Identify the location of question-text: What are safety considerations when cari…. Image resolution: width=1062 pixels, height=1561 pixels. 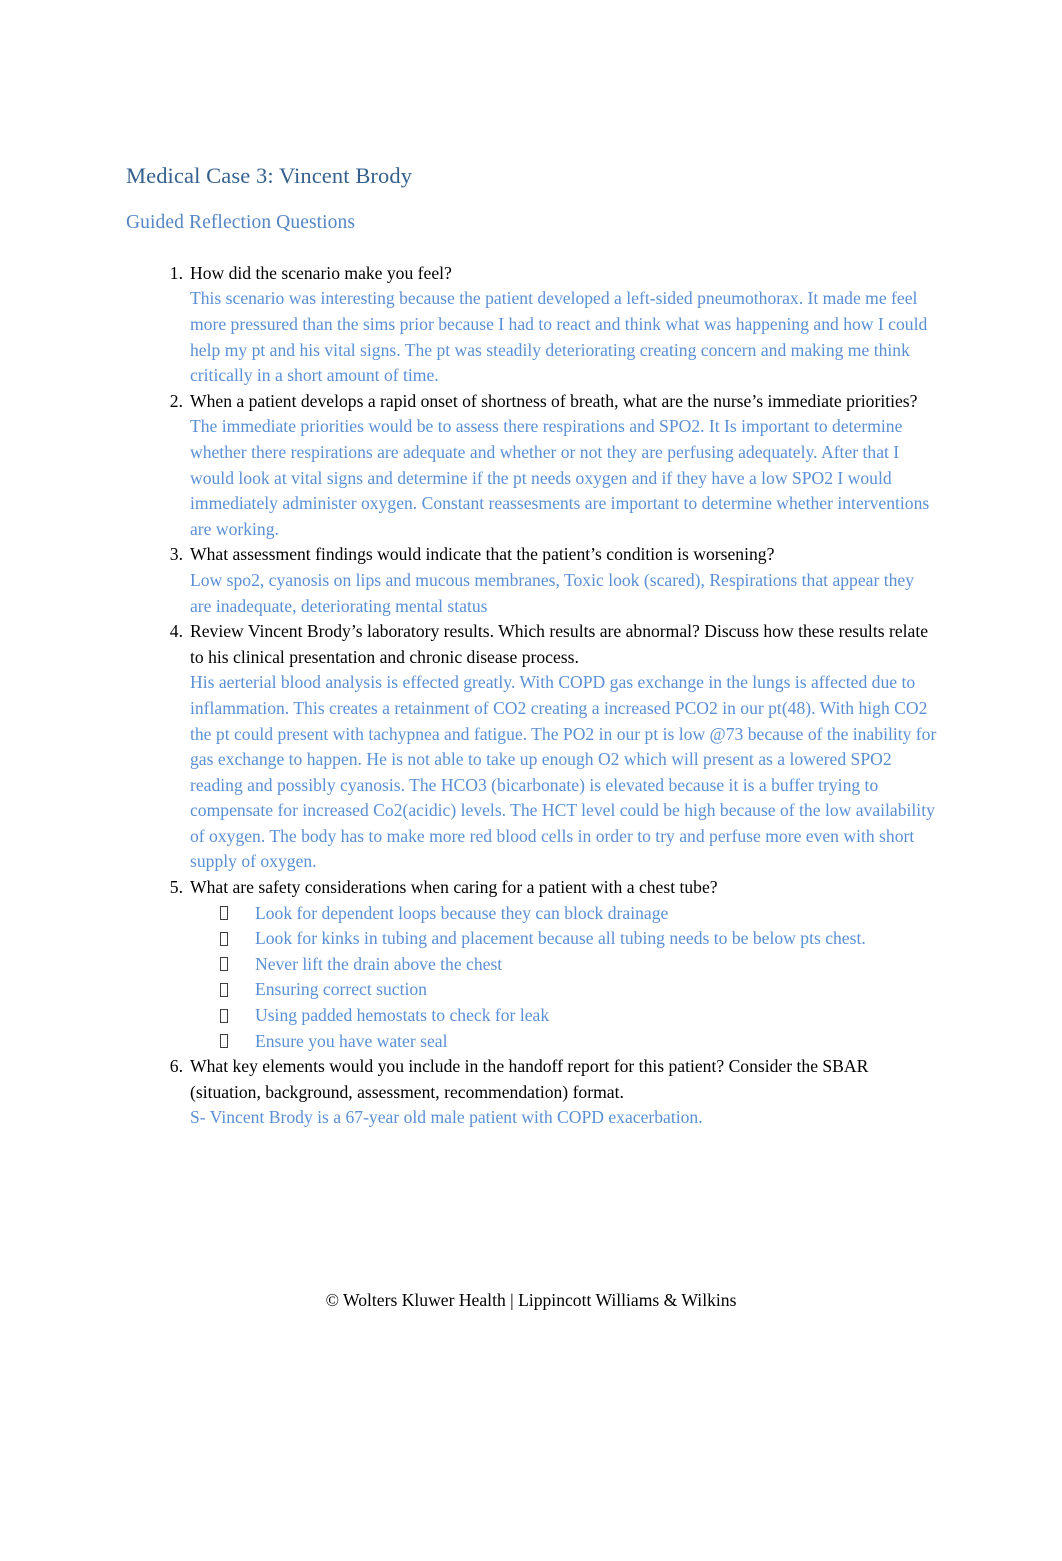
(454, 887).